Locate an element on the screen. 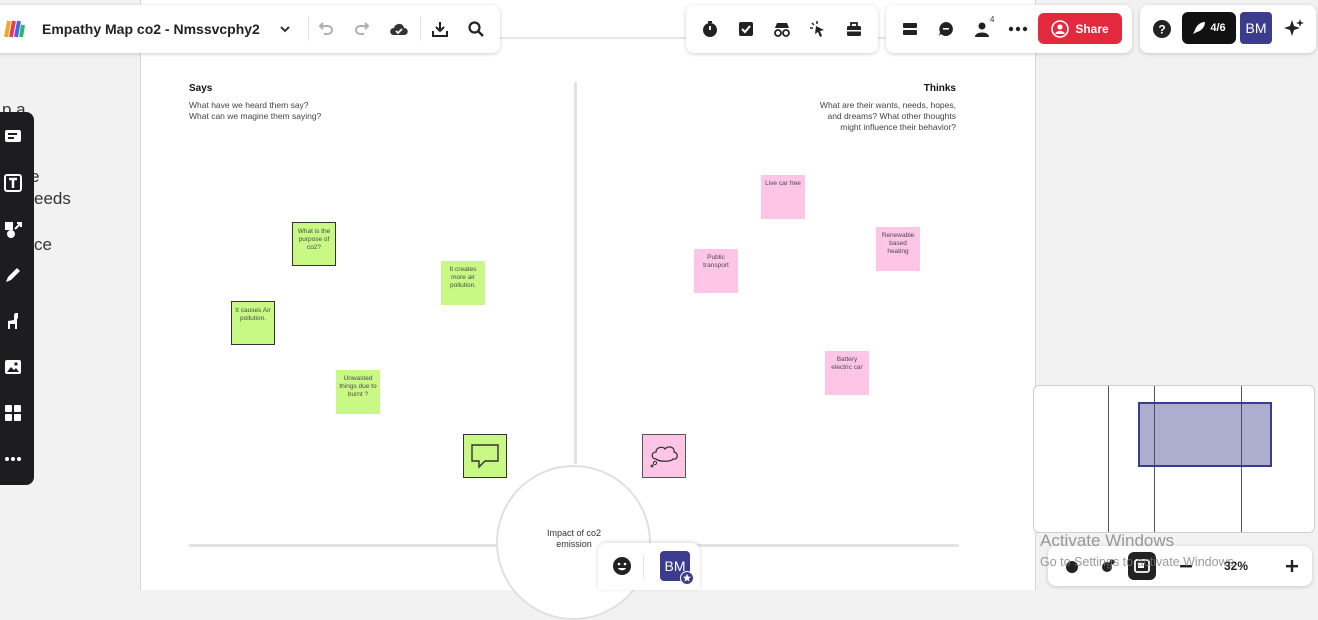 The image size is (1318, 620). help-icon: ? is located at coordinates (1162, 29).